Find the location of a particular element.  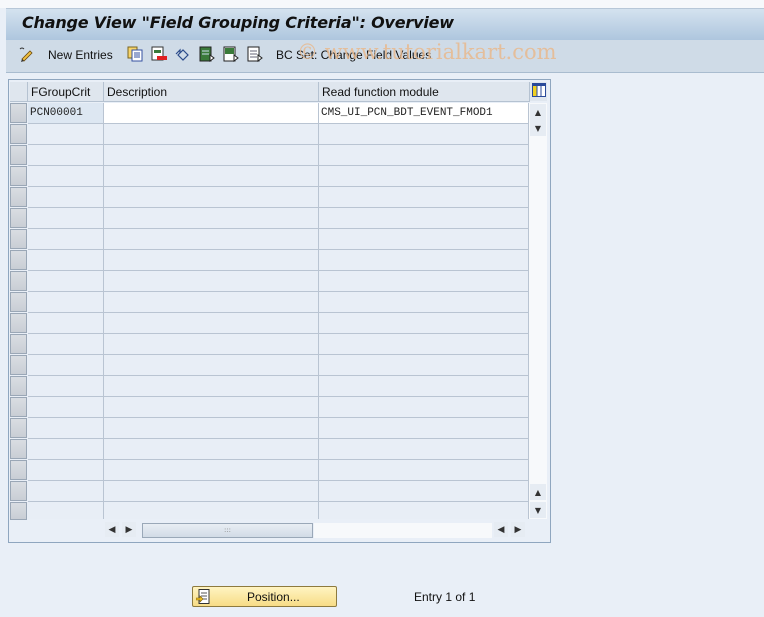

table-cell: CMS_UI_PCN_BDT_EVENT_FMOD1 is located at coordinates (424, 113).